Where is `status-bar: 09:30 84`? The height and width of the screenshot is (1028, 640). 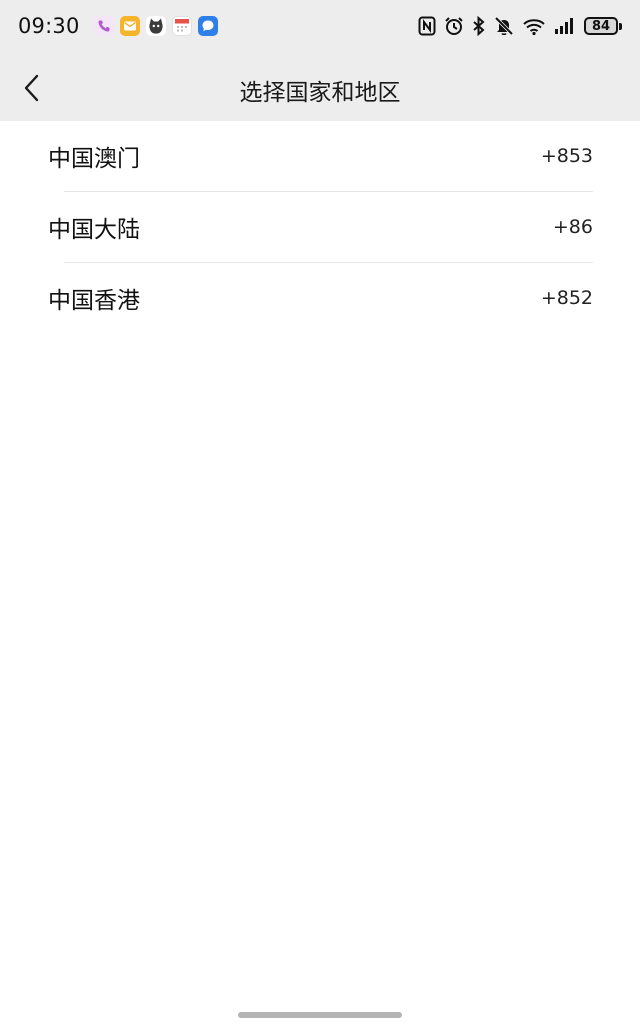
status-bar: 09:30 84 is located at coordinates (320, 28).